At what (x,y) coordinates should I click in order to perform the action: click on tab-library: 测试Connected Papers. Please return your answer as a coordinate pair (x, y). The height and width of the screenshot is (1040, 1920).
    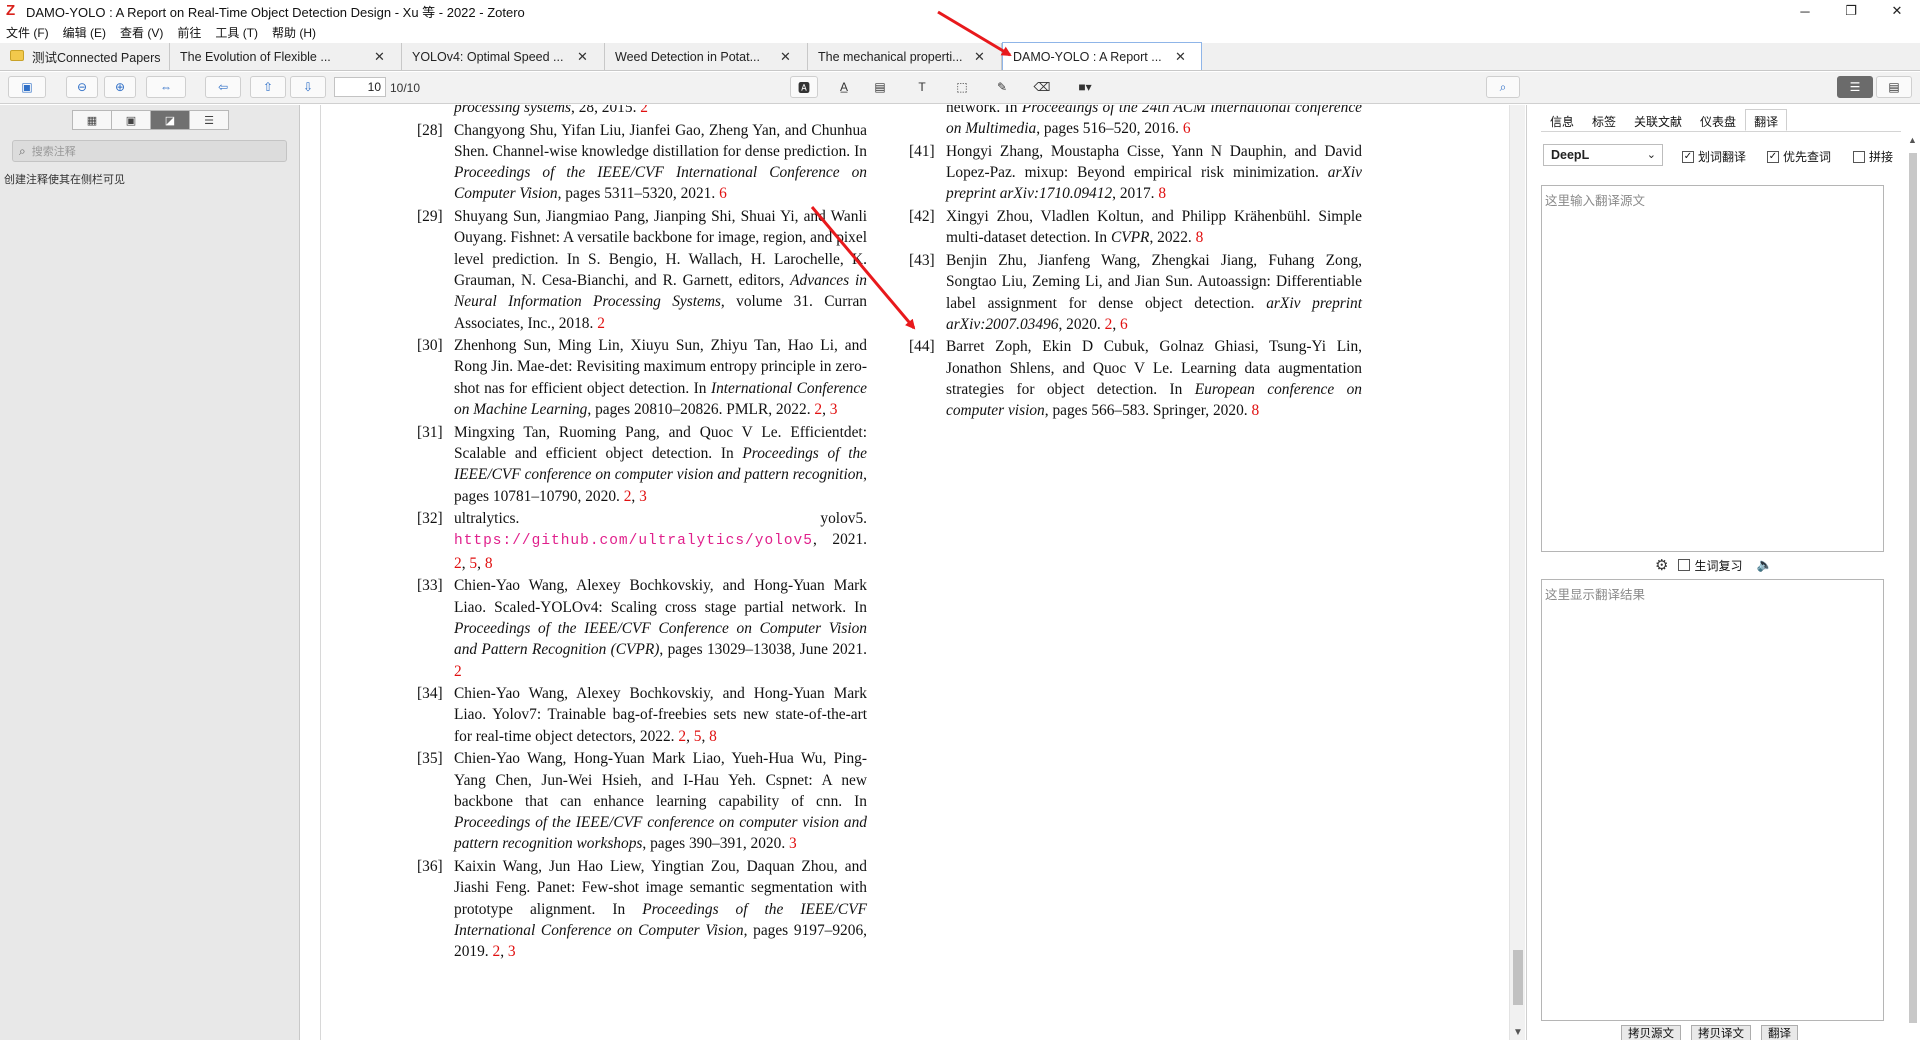
    Looking at the image, I should click on (85, 56).